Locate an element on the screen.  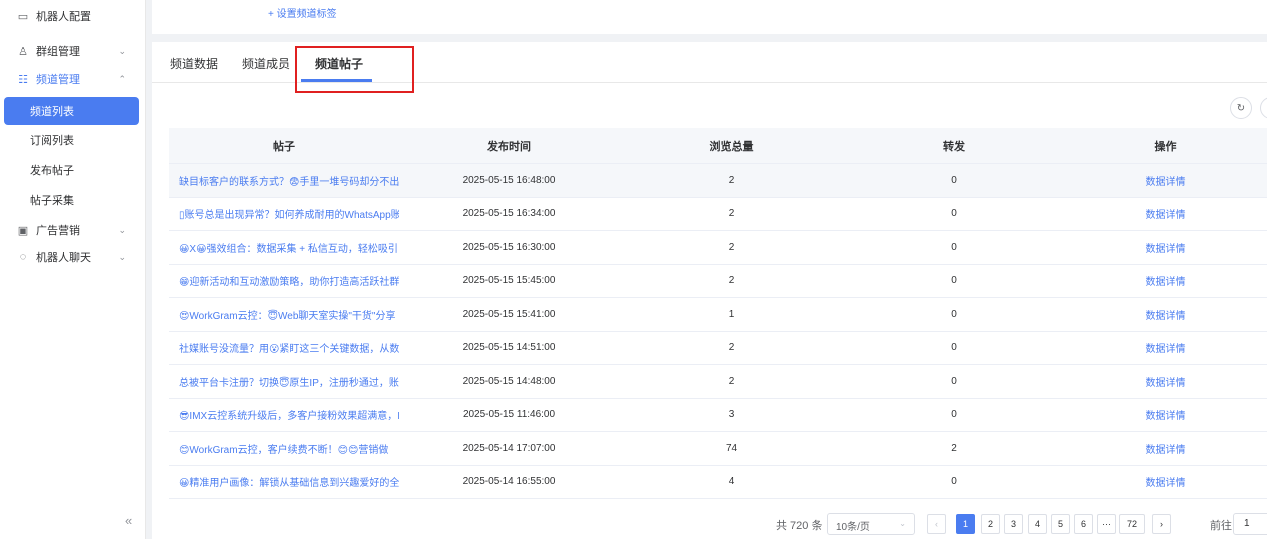
view-count: 3 is located at coordinates (731, 415).